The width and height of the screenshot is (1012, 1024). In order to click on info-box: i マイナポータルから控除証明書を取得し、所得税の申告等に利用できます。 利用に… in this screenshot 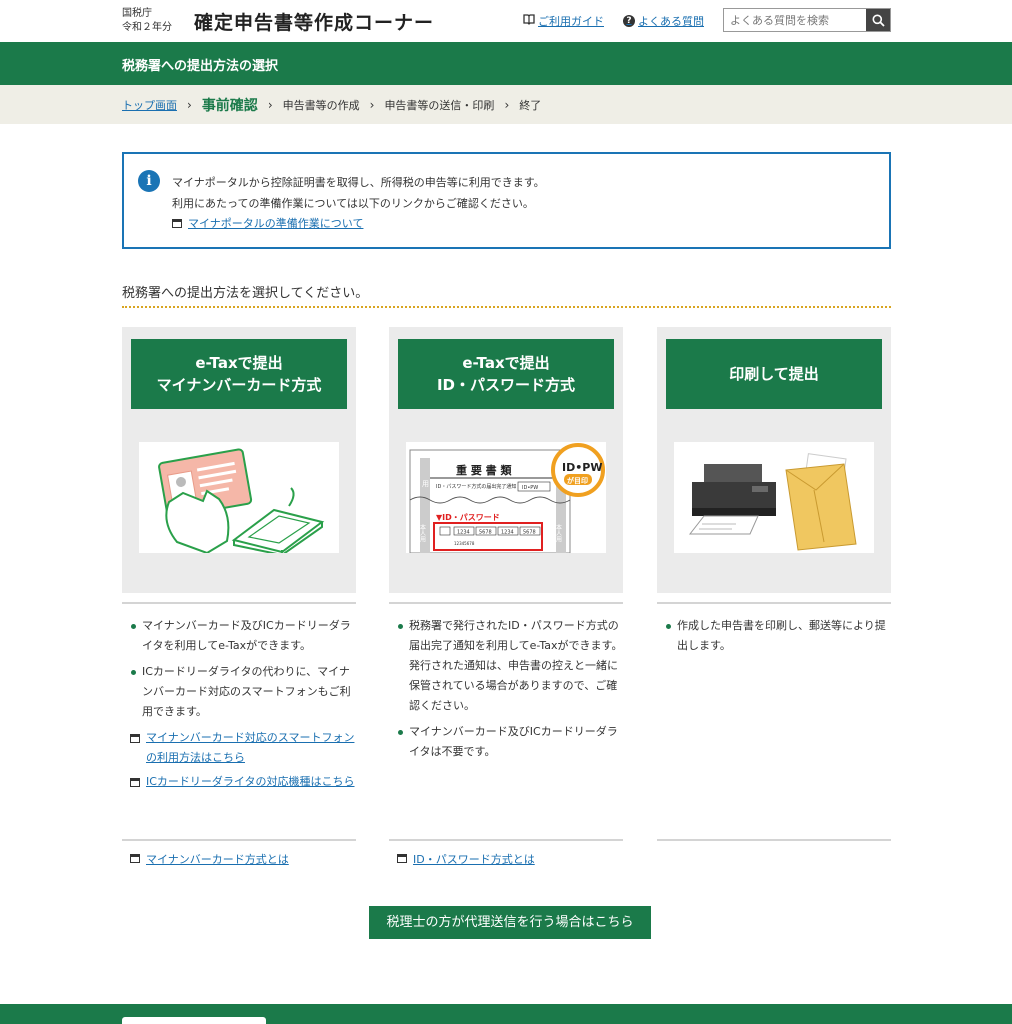, I will do `click(506, 200)`.